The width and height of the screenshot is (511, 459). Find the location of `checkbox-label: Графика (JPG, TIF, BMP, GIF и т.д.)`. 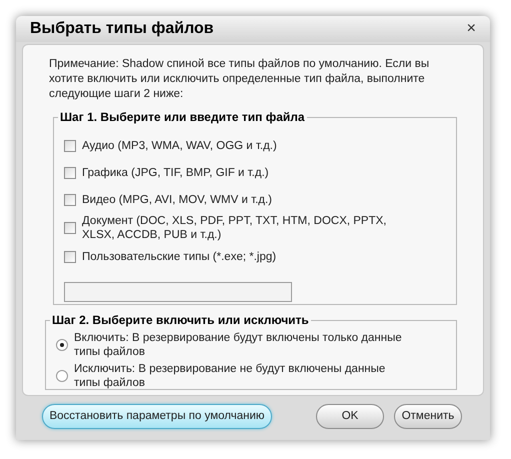

checkbox-label: Графика (JPG, TIF, BMP, GIF и т.д.) is located at coordinates (176, 173).